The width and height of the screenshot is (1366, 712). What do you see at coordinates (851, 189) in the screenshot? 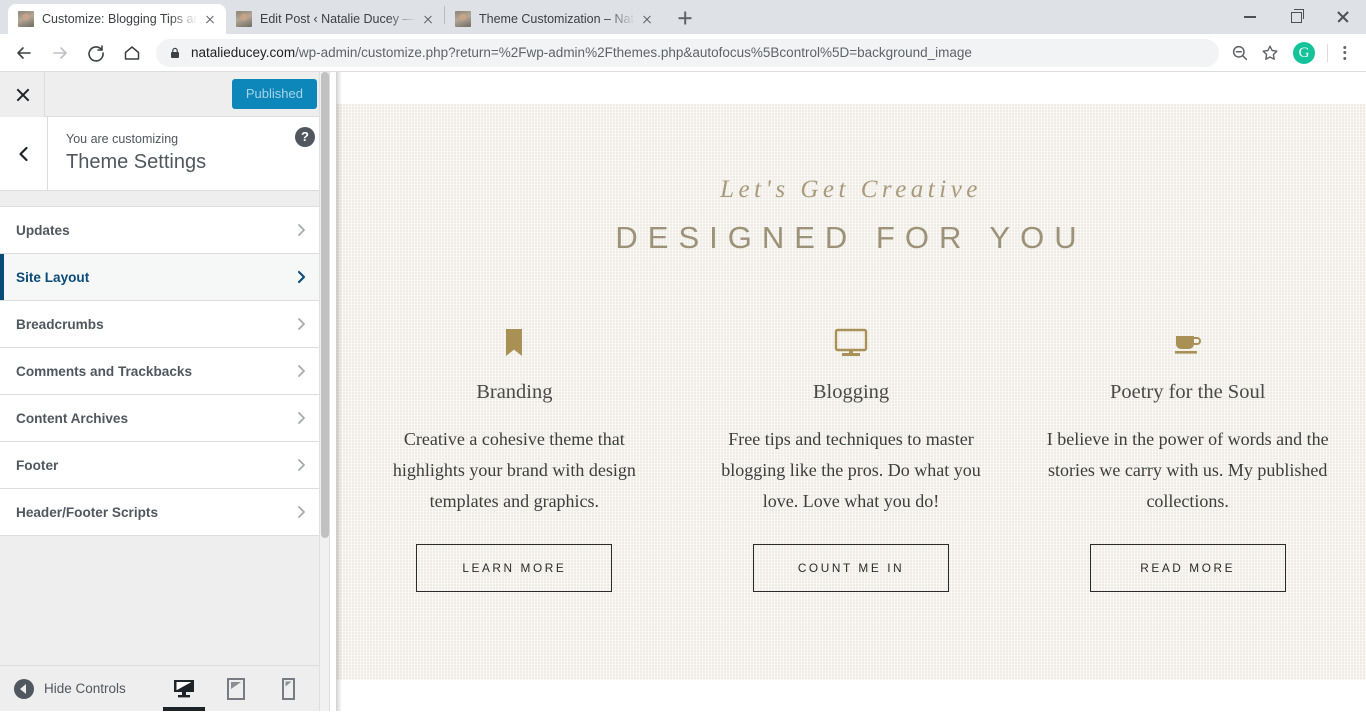
I see `hero-eyebrow: Let's Get Creative` at bounding box center [851, 189].